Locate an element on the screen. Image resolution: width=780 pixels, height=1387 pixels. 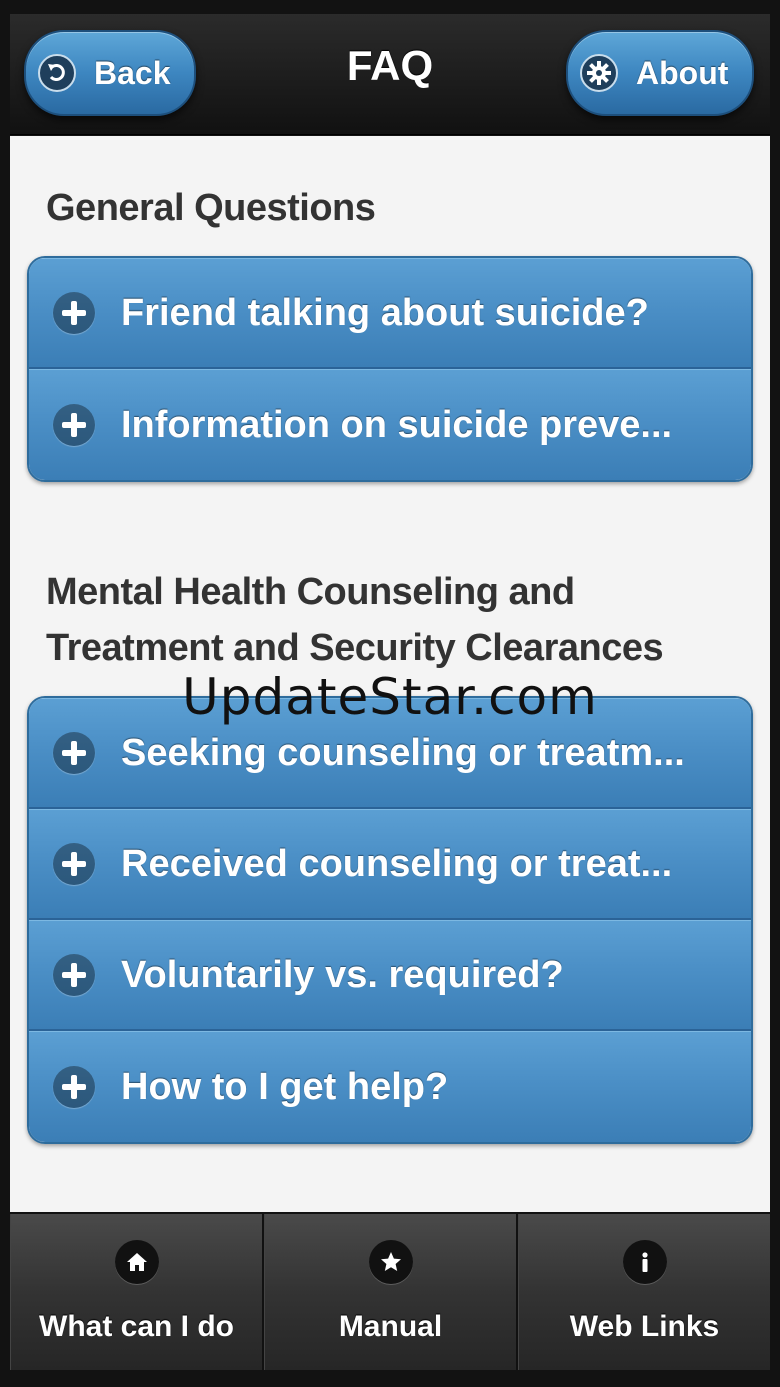
faq-item-label: Voluntarily vs. required? is located at coordinates (342, 974).